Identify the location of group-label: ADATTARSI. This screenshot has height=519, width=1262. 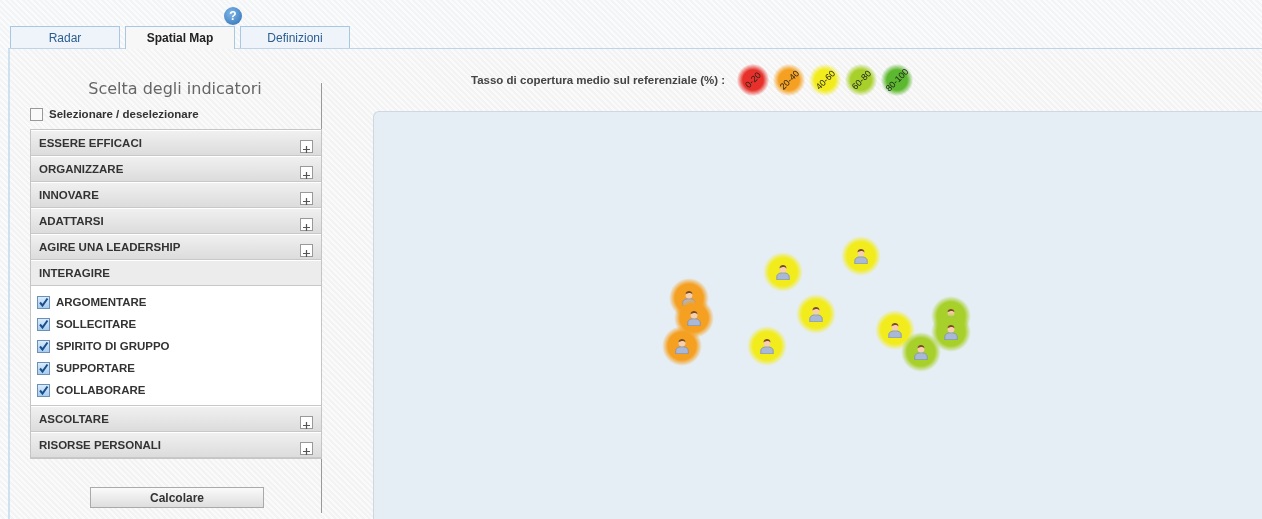
(71, 221).